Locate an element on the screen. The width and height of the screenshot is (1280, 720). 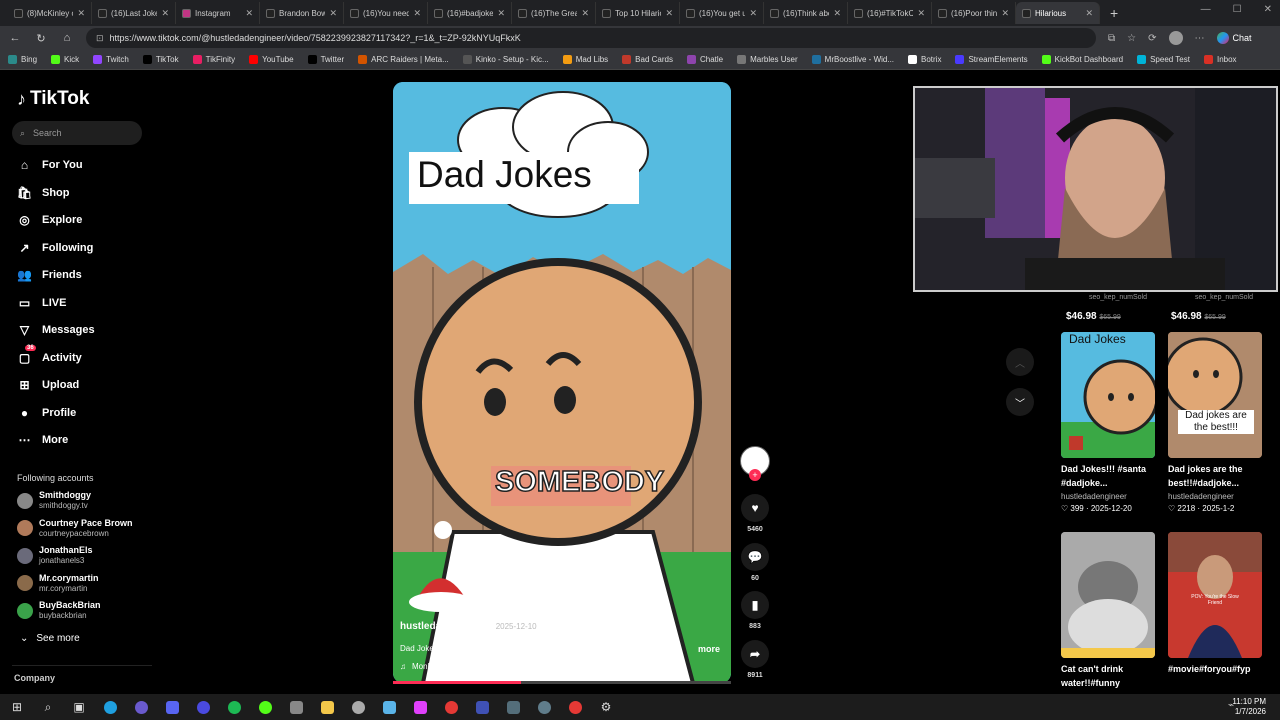
minimize-icon: — is located at coordinates (1206, 9).